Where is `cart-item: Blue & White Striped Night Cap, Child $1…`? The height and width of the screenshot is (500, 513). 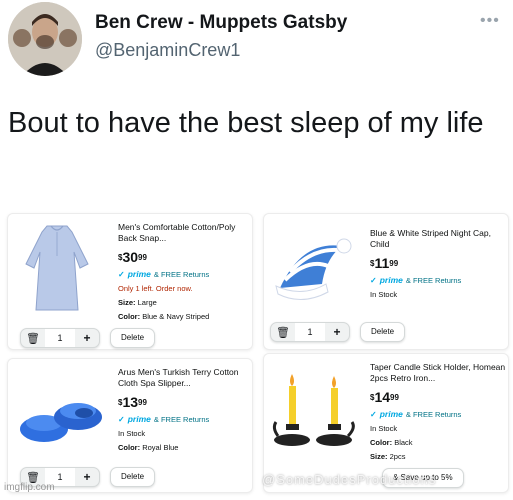
cart-item: Blue & White Striped Night Cap, Child $1… is located at coordinates (386, 281).